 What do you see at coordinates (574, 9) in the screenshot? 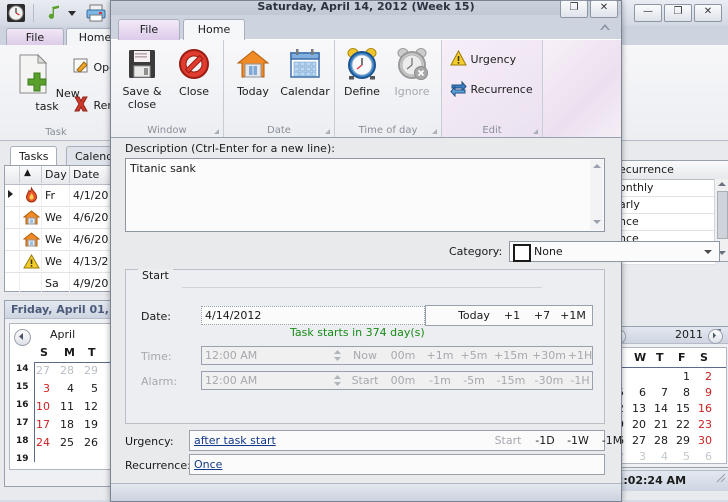
I see `dialog-maximize-button: ❐` at bounding box center [574, 9].